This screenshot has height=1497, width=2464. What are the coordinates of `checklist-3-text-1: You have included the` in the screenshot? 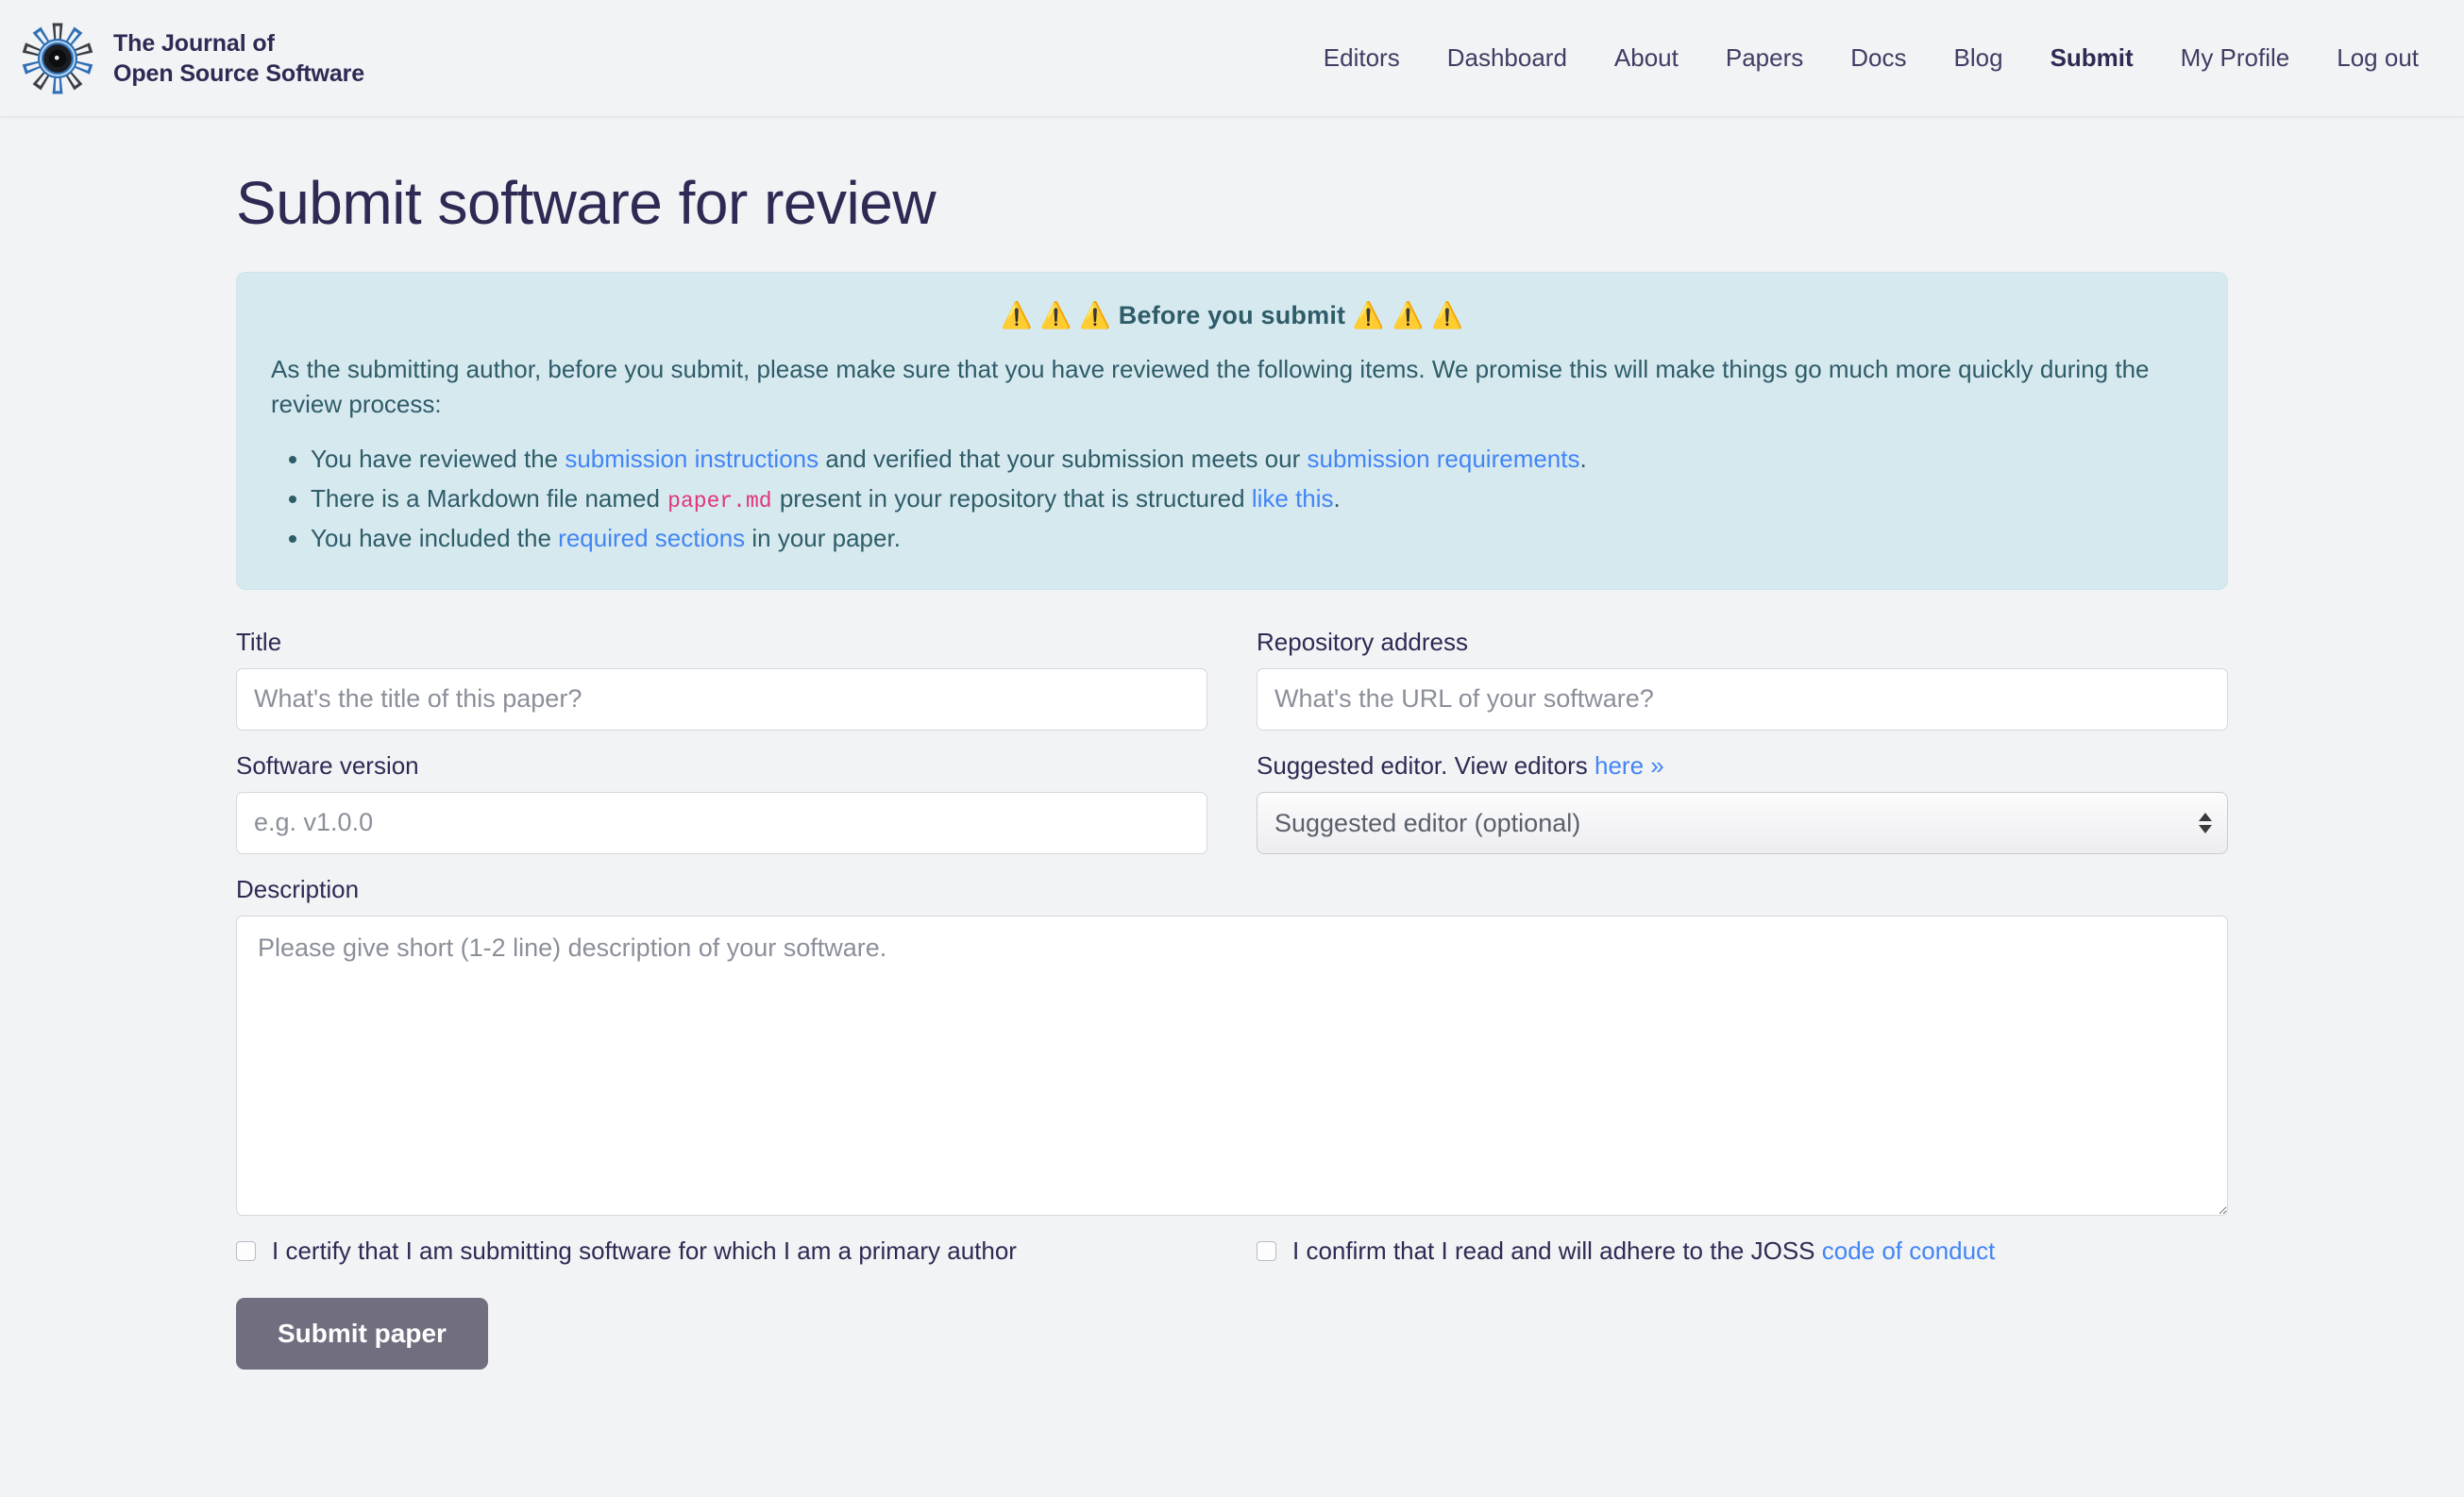 It's located at (435, 537).